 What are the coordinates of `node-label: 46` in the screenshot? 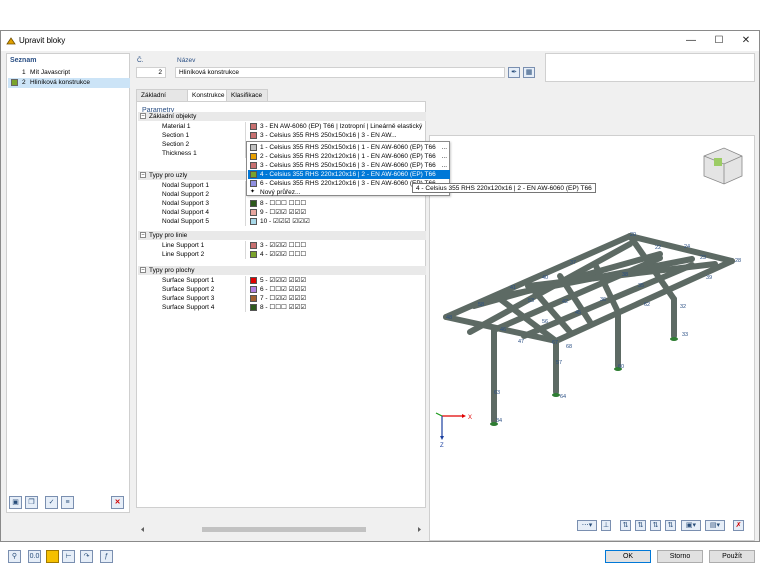 It's located at (503, 330).